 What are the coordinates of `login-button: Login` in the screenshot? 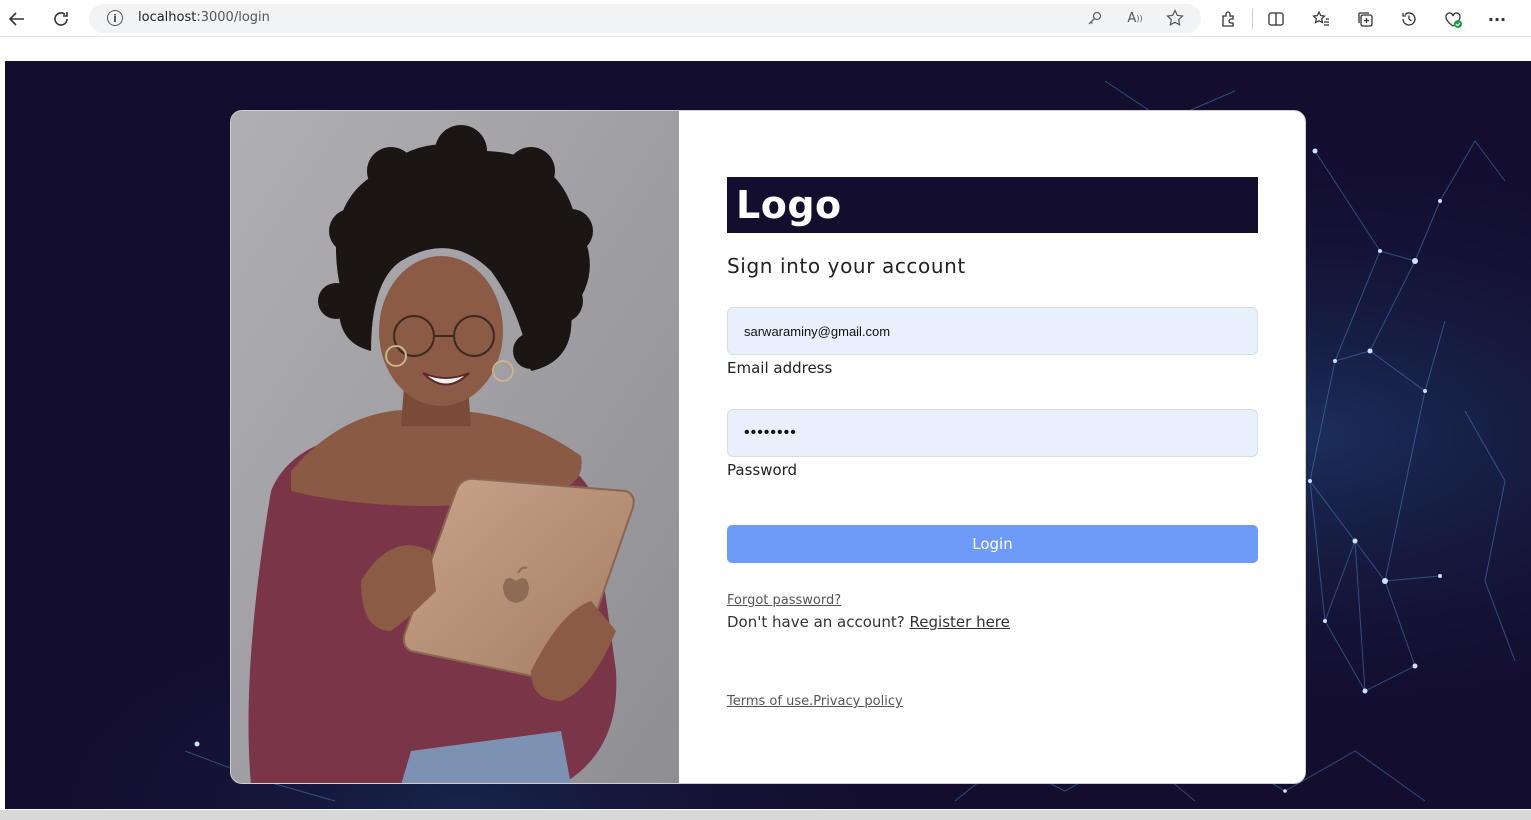 It's located at (992, 544).